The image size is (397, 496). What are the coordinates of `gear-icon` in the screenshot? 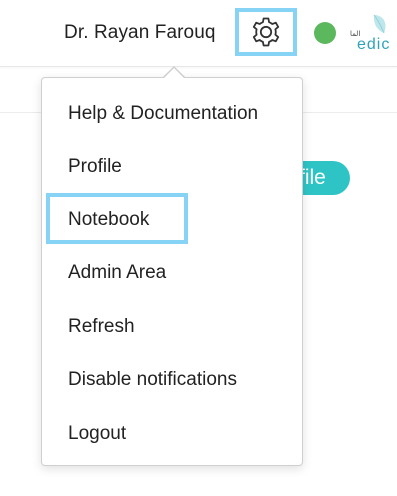 It's located at (266, 32).